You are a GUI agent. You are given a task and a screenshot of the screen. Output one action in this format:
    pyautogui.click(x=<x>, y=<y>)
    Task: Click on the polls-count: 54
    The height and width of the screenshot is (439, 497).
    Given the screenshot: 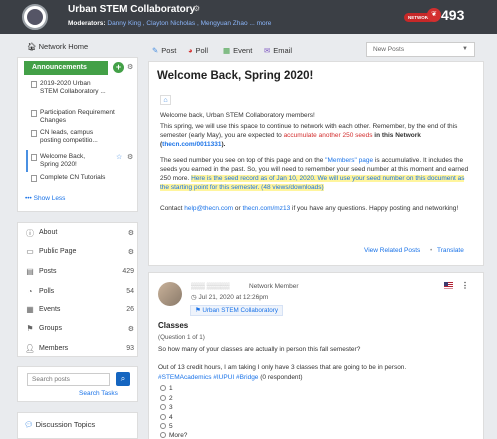 What is the action you would take?
    pyautogui.click(x=130, y=291)
    